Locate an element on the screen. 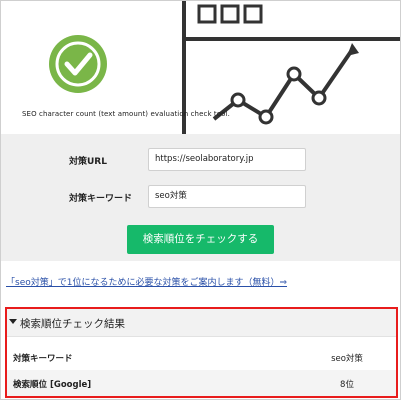 This screenshot has width=401, height=400. check-badge-icon is located at coordinates (78, 64).